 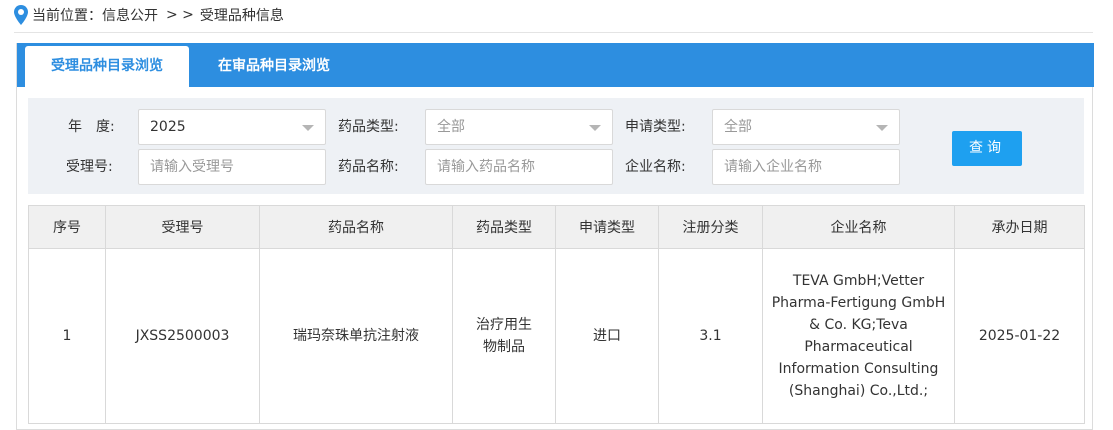 What do you see at coordinates (655, 127) in the screenshot?
I see `apply-type-label: 申请类型:` at bounding box center [655, 127].